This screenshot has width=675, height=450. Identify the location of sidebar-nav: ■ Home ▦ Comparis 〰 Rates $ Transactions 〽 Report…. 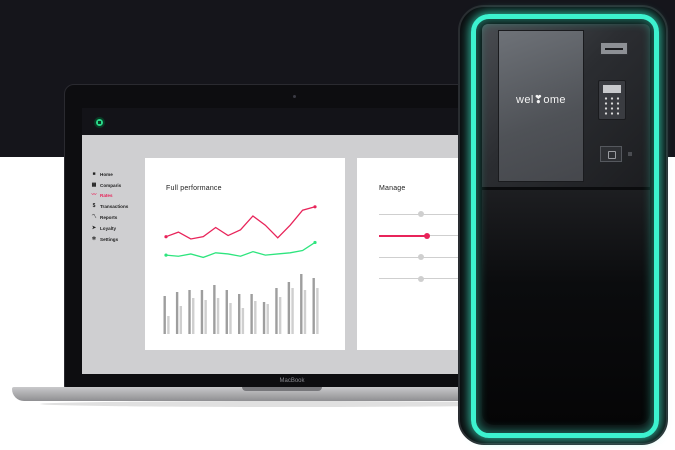
(116, 207).